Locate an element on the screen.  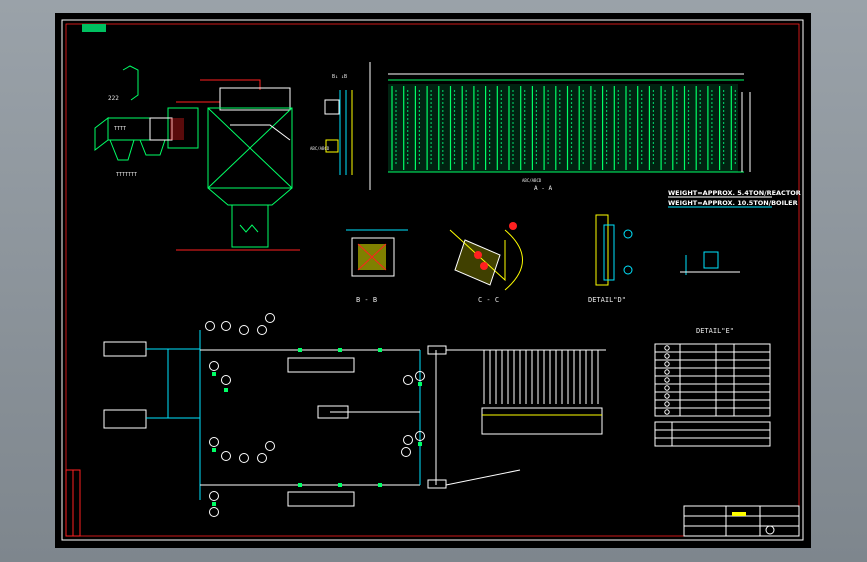
side-view: B↓ ↓B ABC/ABCD is located at coordinates (340, 126).